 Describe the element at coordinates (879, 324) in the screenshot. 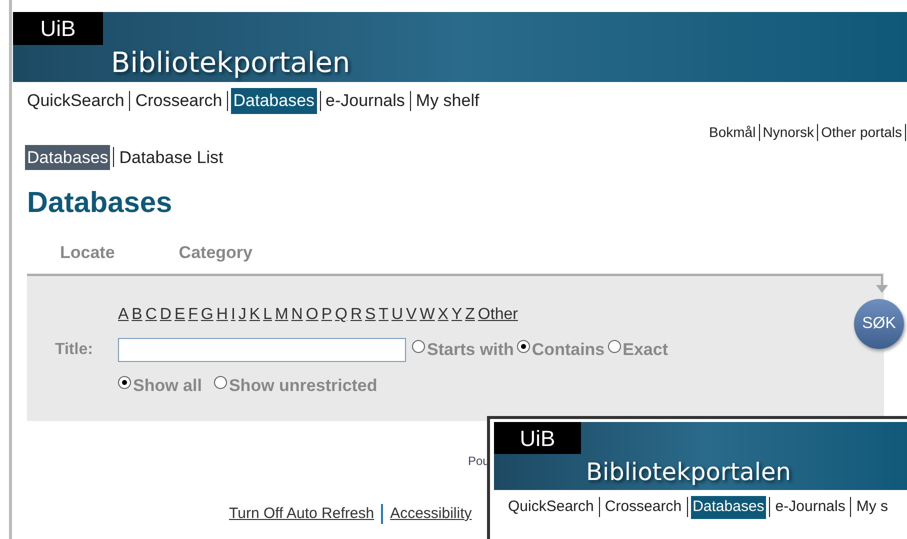

I see `search-button: SØK` at that location.